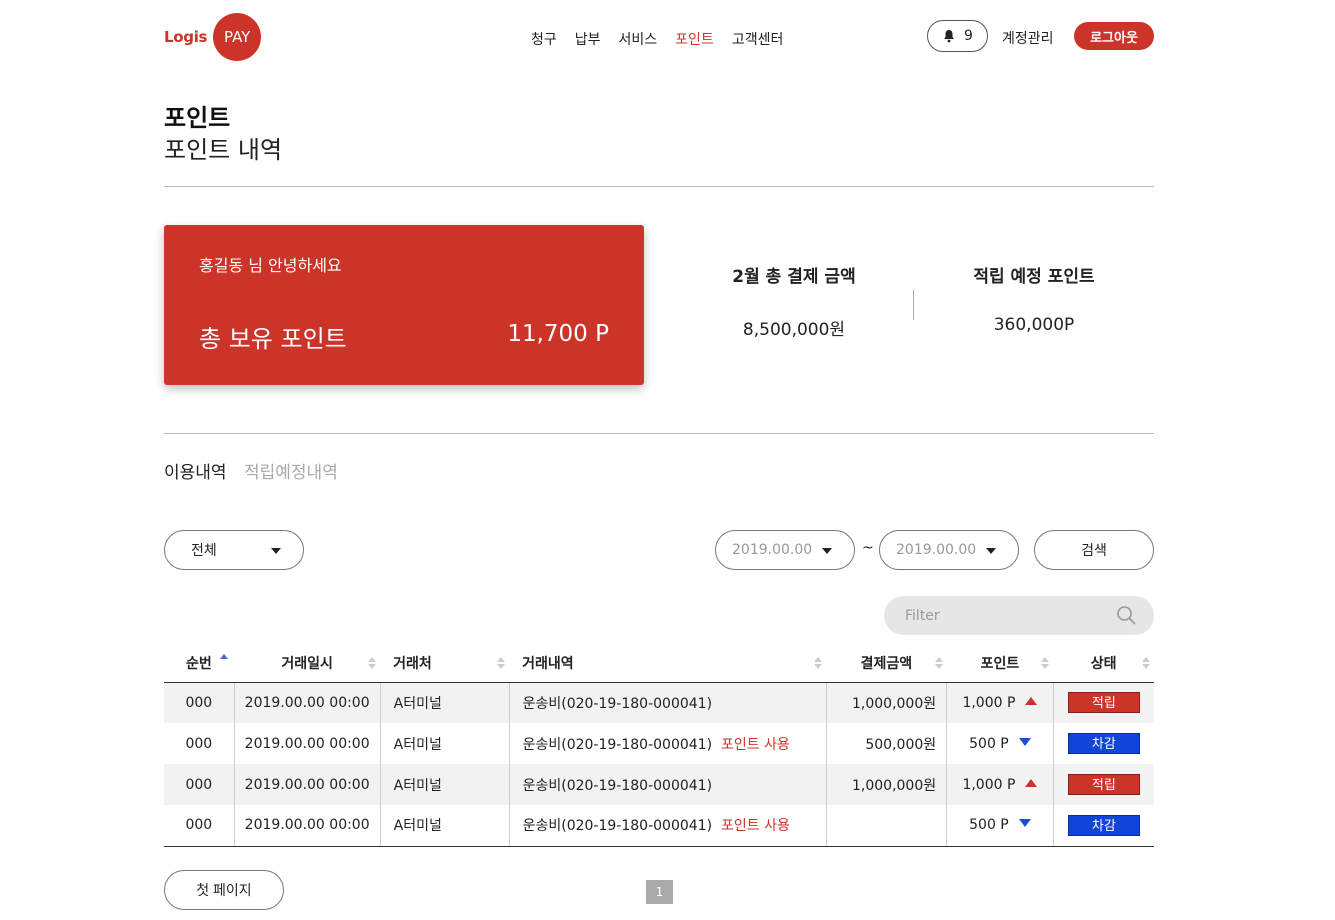 This screenshot has height=920, width=1335. What do you see at coordinates (949, 36) in the screenshot?
I see `bell-icon` at bounding box center [949, 36].